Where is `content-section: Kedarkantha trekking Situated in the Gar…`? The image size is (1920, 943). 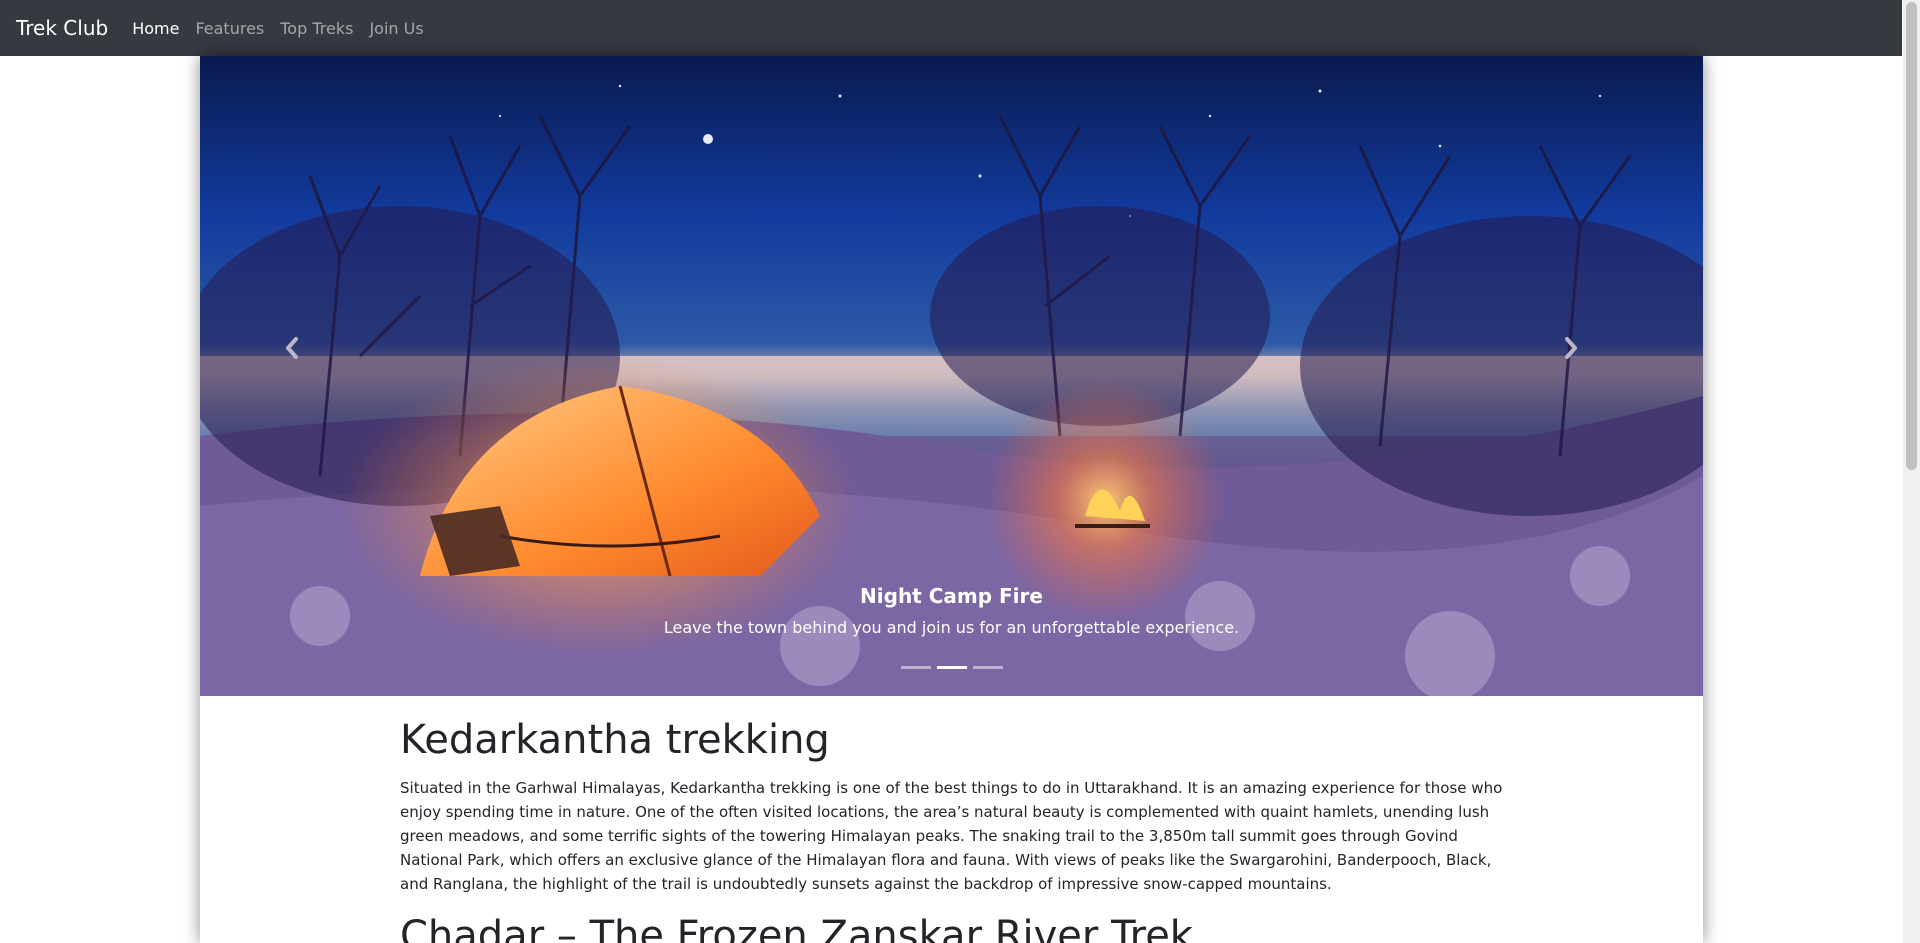
content-section: Kedarkantha trekking Situated in the Gar… is located at coordinates (951, 829).